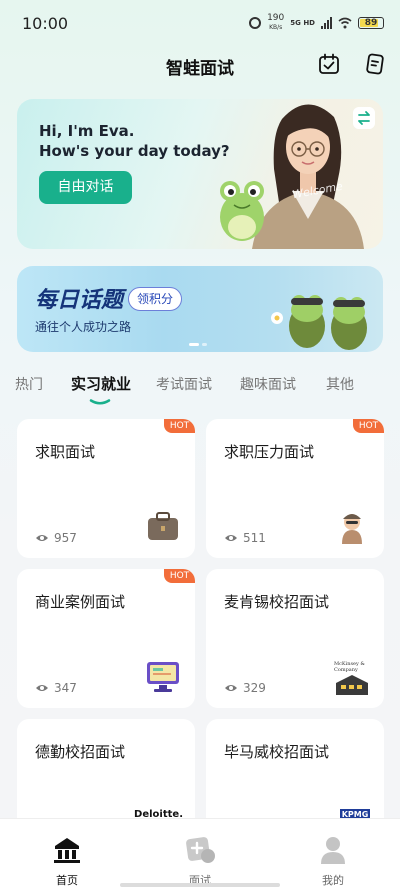 Image resolution: width=400 pixels, height=890 pixels. Describe the element at coordinates (254, 688) in the screenshot. I see `view-count-value: 329` at that location.